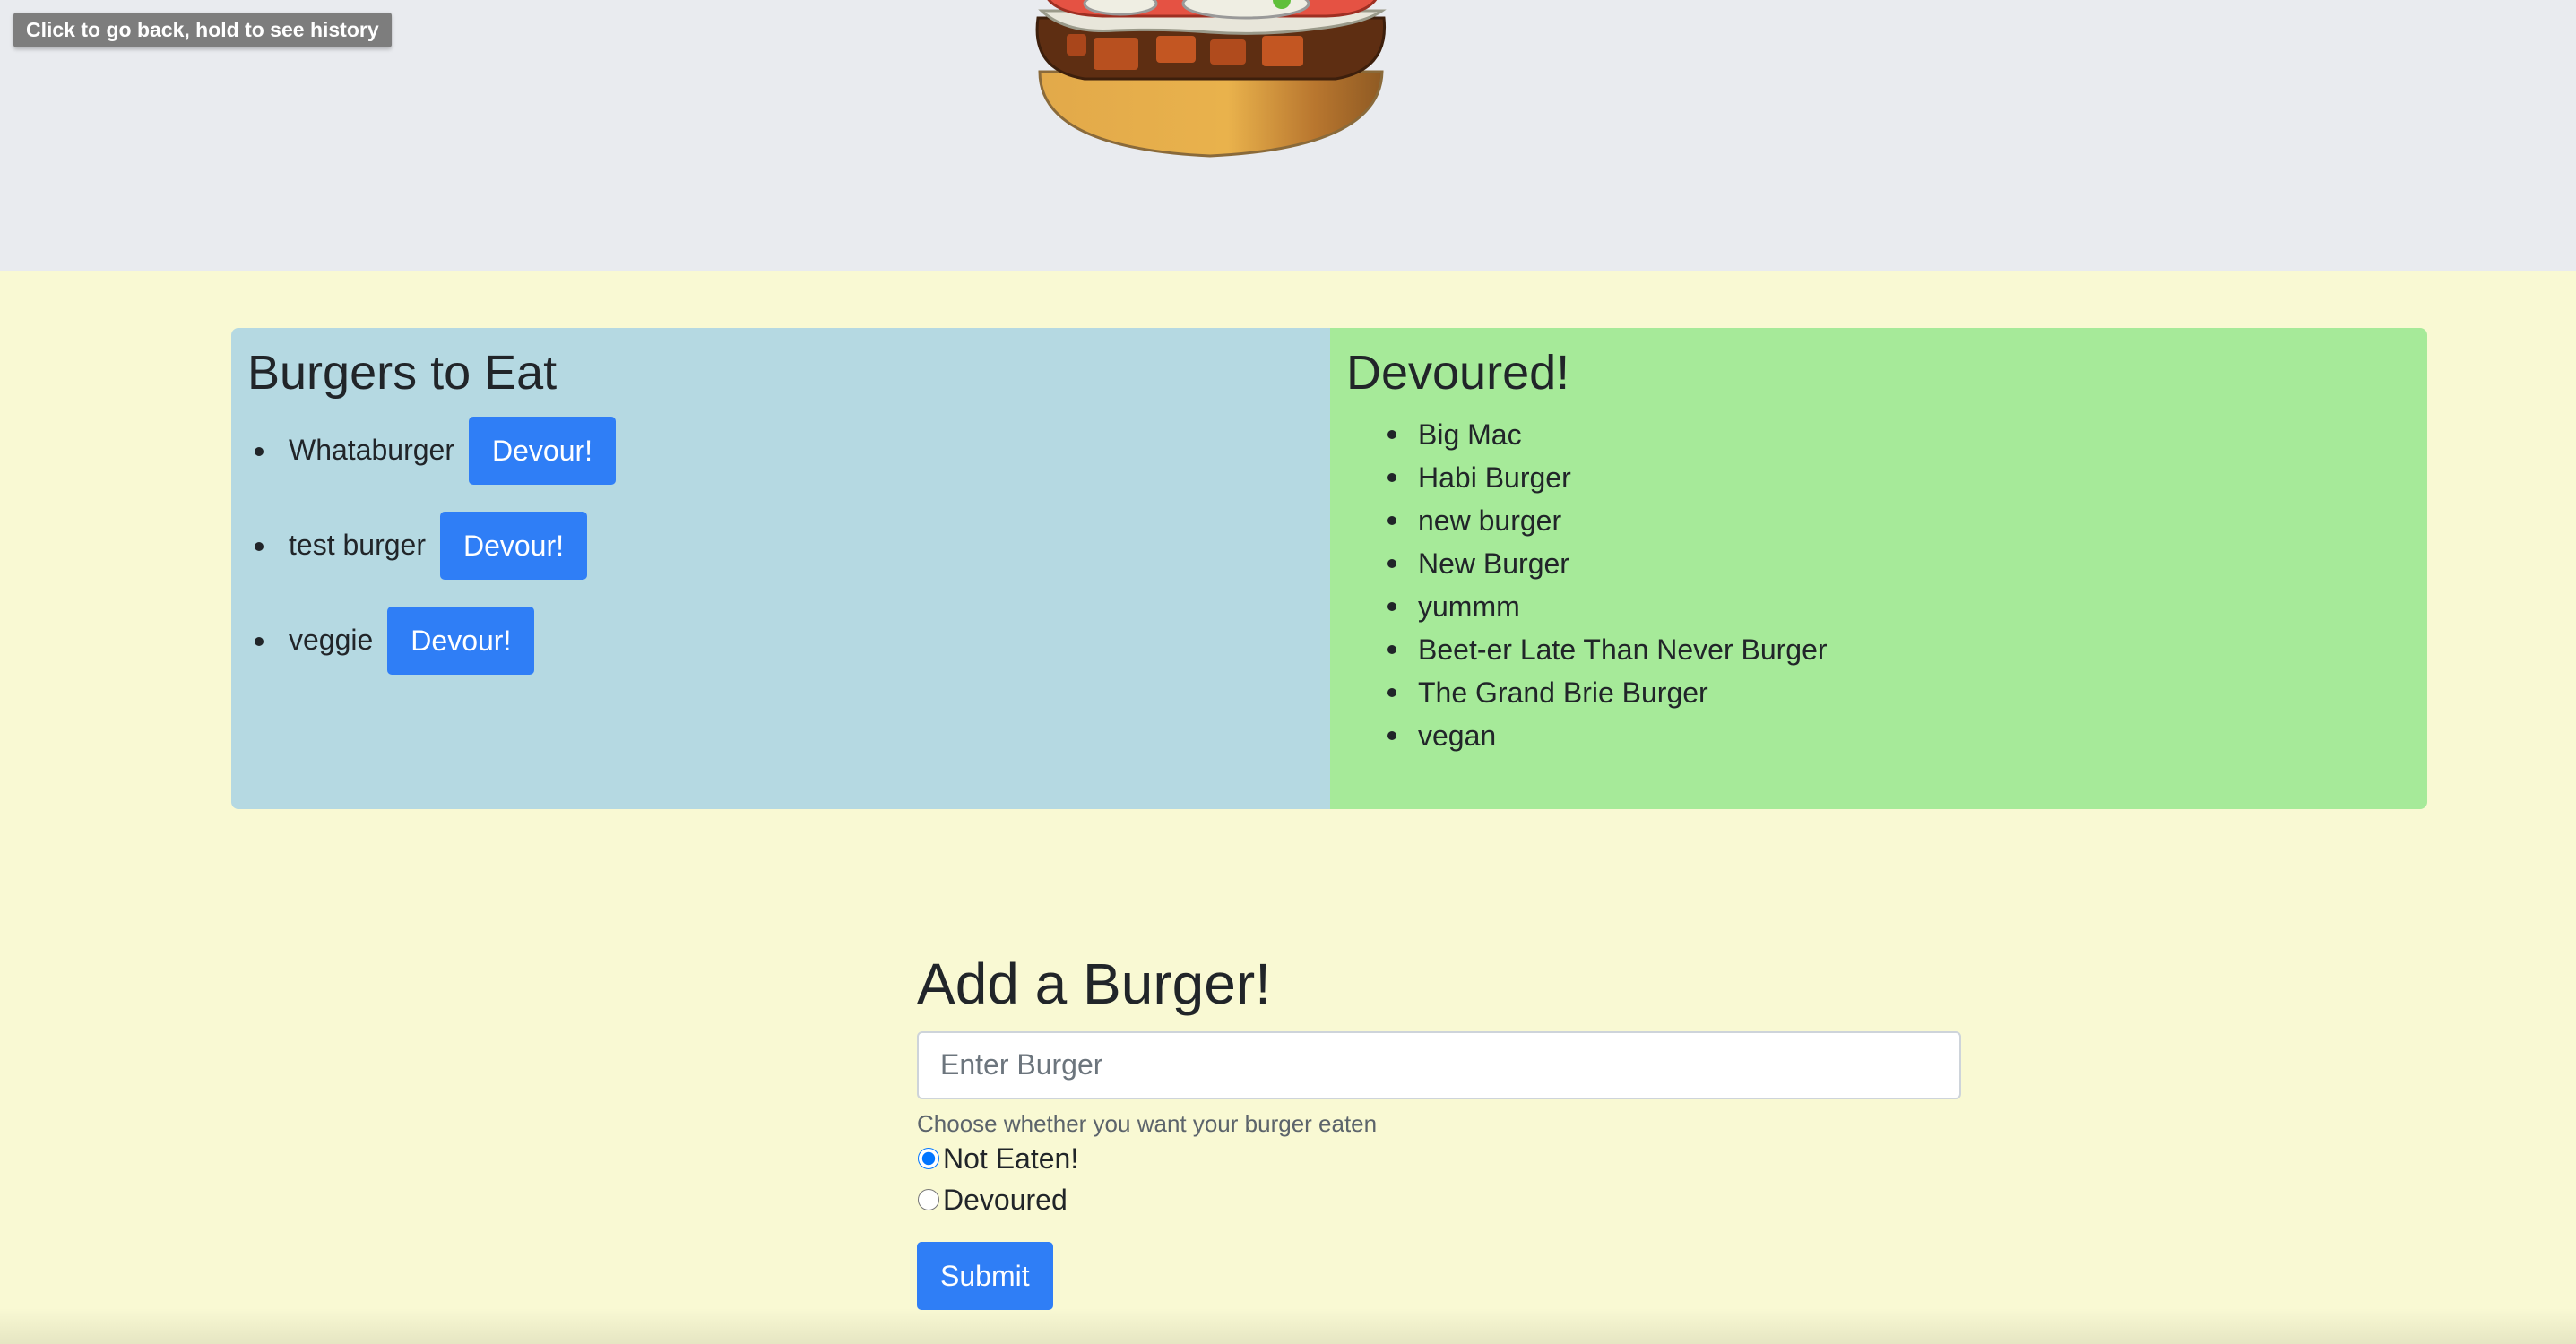  I want to click on list-item: New Burger, so click(1899, 563).